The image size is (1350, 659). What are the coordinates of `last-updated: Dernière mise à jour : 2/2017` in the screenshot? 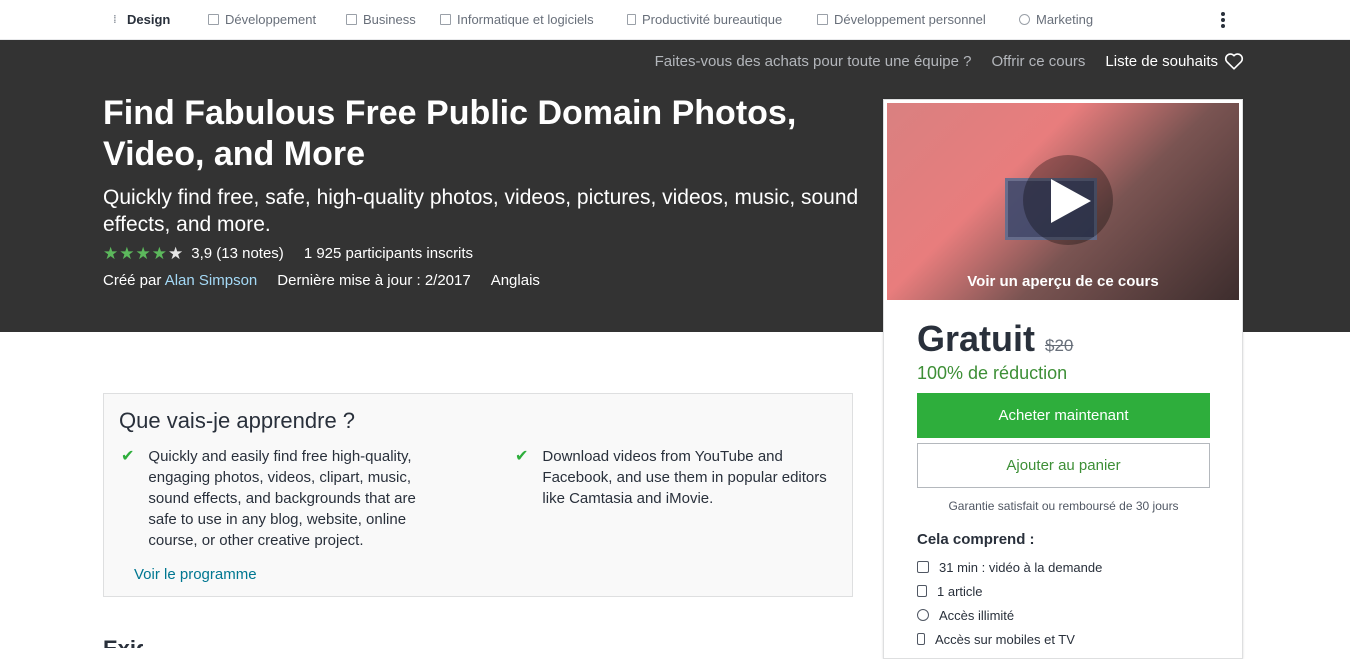 It's located at (374, 280).